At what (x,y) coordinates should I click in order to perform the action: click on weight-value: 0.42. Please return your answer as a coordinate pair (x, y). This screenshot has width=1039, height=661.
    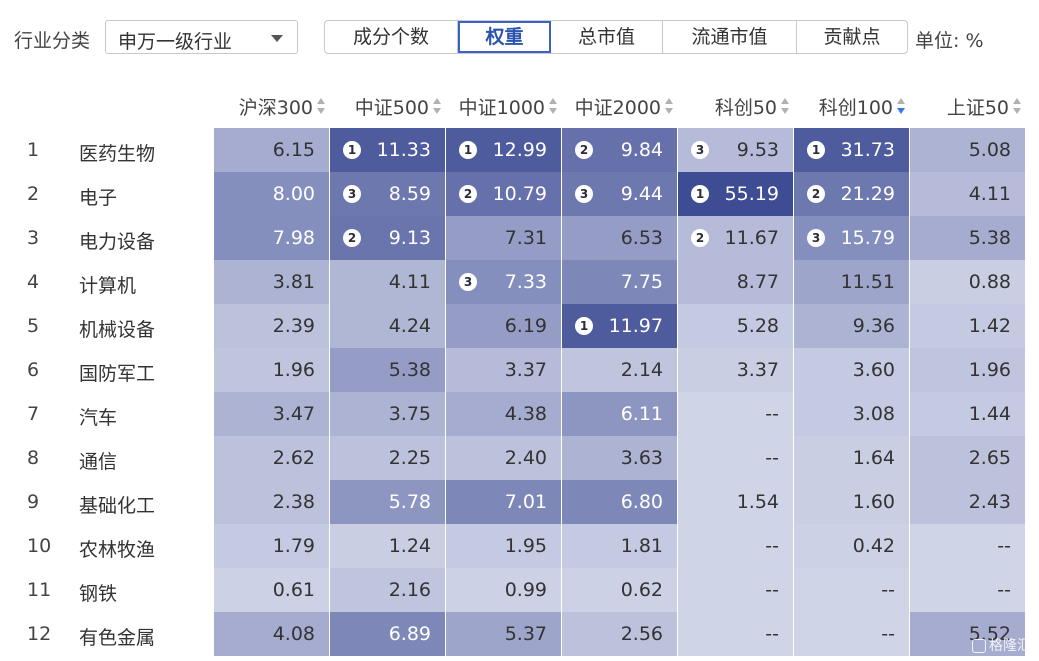
    Looking at the image, I should click on (873, 546).